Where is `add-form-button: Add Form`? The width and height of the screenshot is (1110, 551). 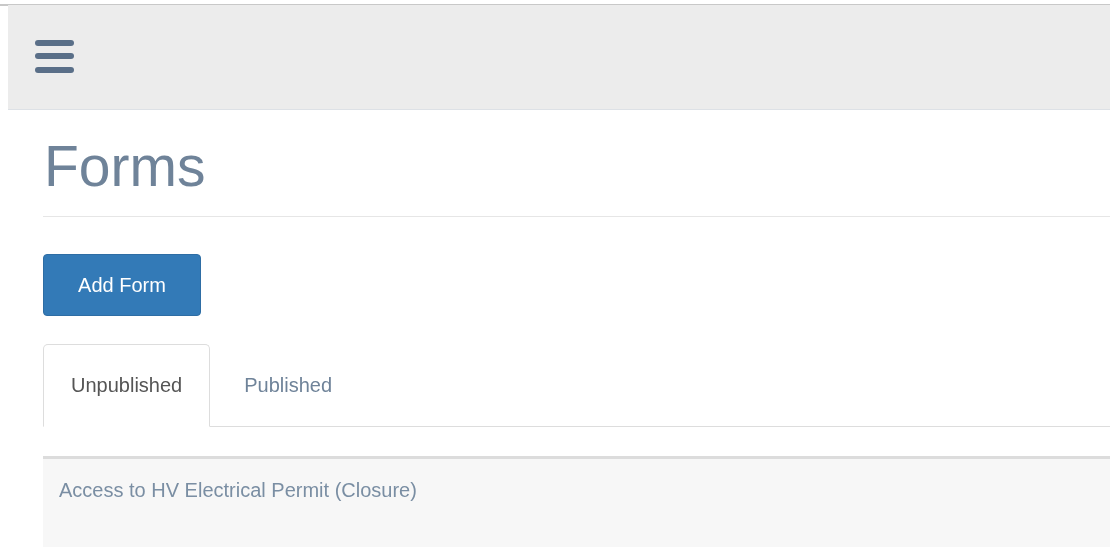 add-form-button: Add Form is located at coordinates (122, 285).